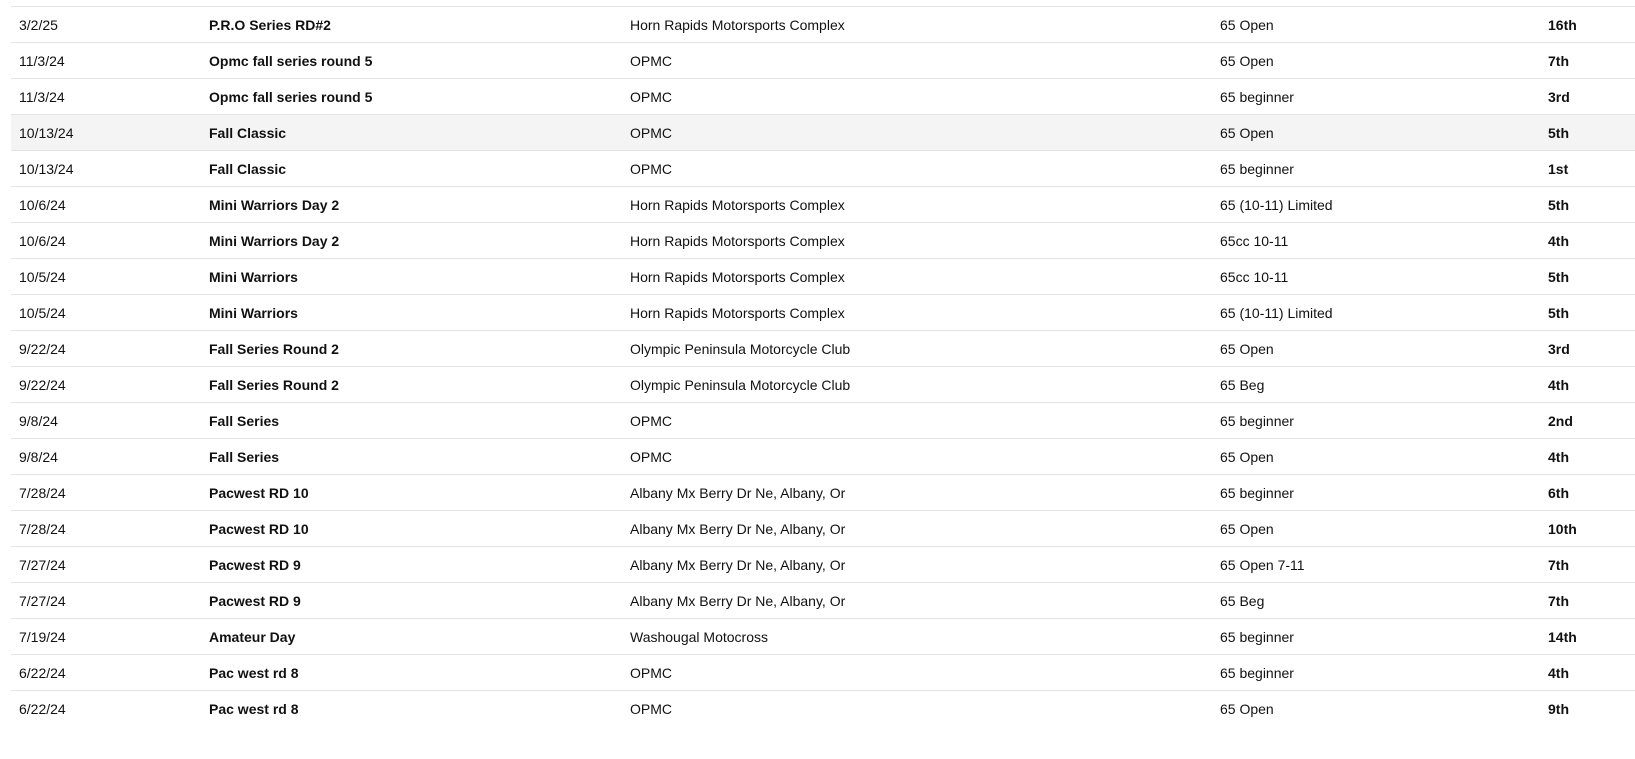 The image size is (1635, 759). I want to click on race-class: 65cc 10-11, so click(1254, 277).